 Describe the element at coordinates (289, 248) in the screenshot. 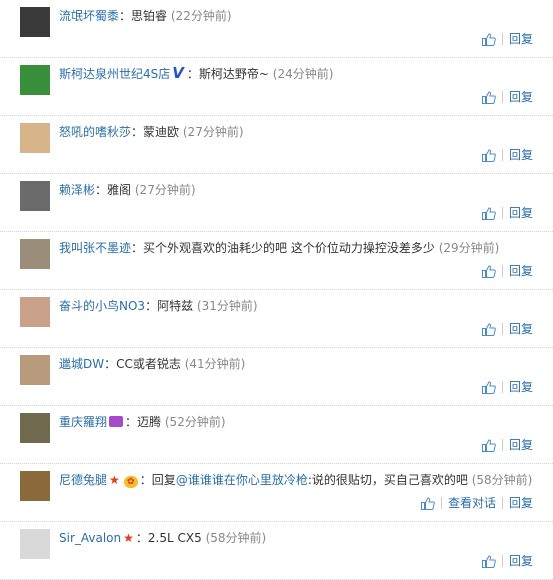

I see `comment-text: 买个外观喜欢的油耗少的吧 这个价位动力操控没差多少` at that location.